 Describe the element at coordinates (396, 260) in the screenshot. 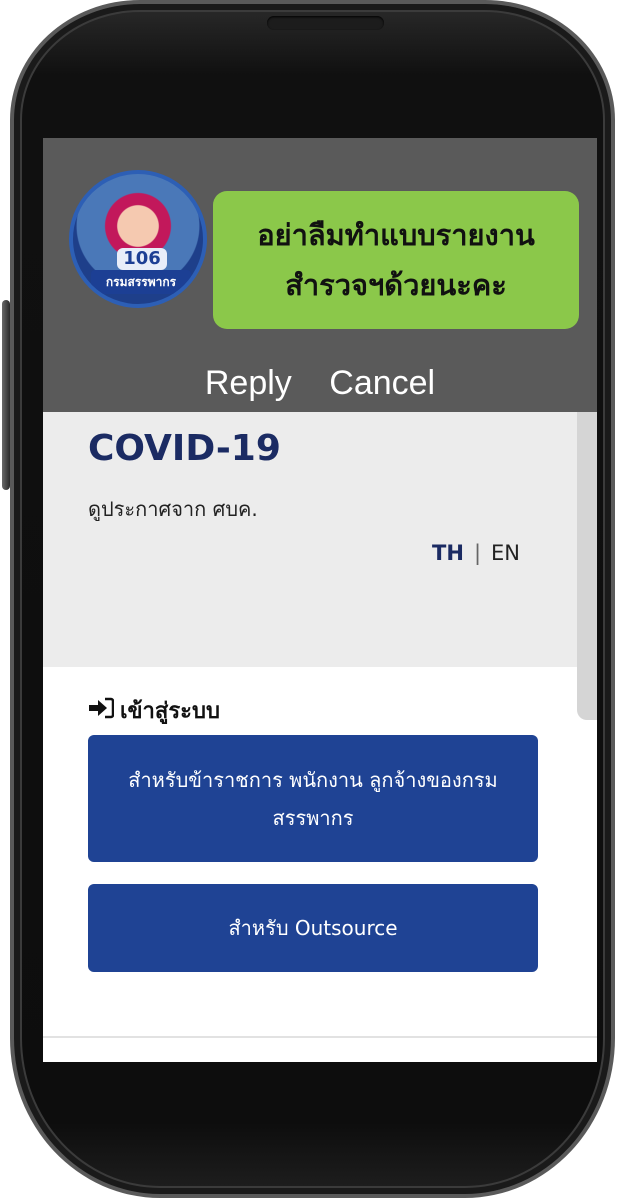

I see `message-bubble: อย่าลืมทำแบบรายงาน สำรวจฯด้วยนะคะ` at that location.